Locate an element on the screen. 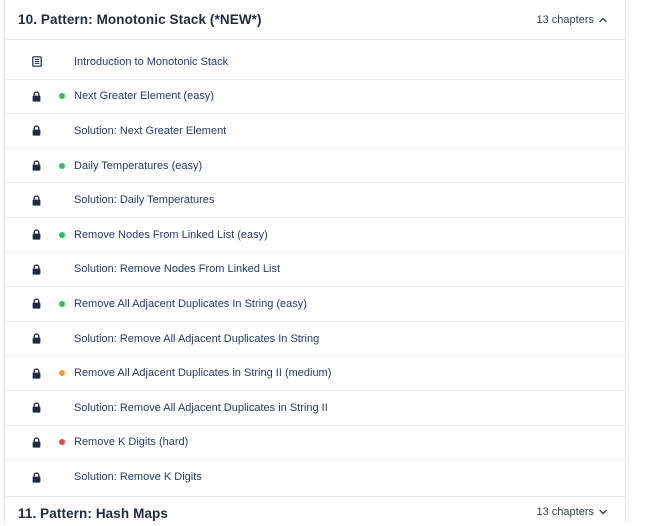  chapter-item: Remove K Digits (hard) is located at coordinates (315, 443).